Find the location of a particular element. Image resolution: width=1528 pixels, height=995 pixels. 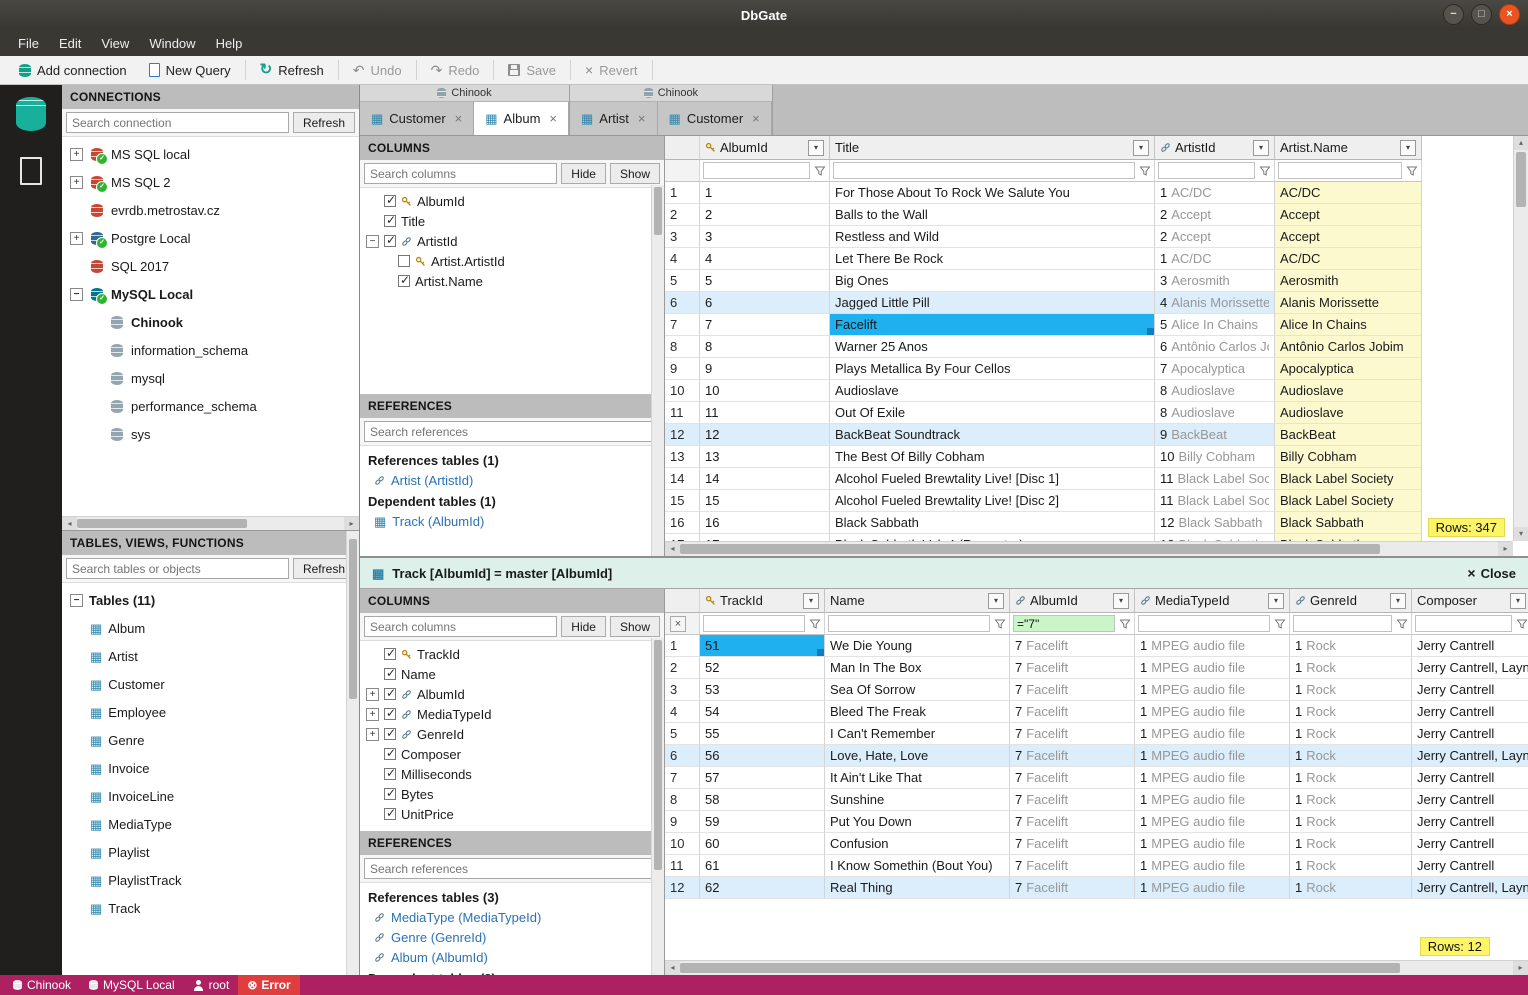

grid-cell: 6Antônio Carlos Jobim is located at coordinates (1215, 347).